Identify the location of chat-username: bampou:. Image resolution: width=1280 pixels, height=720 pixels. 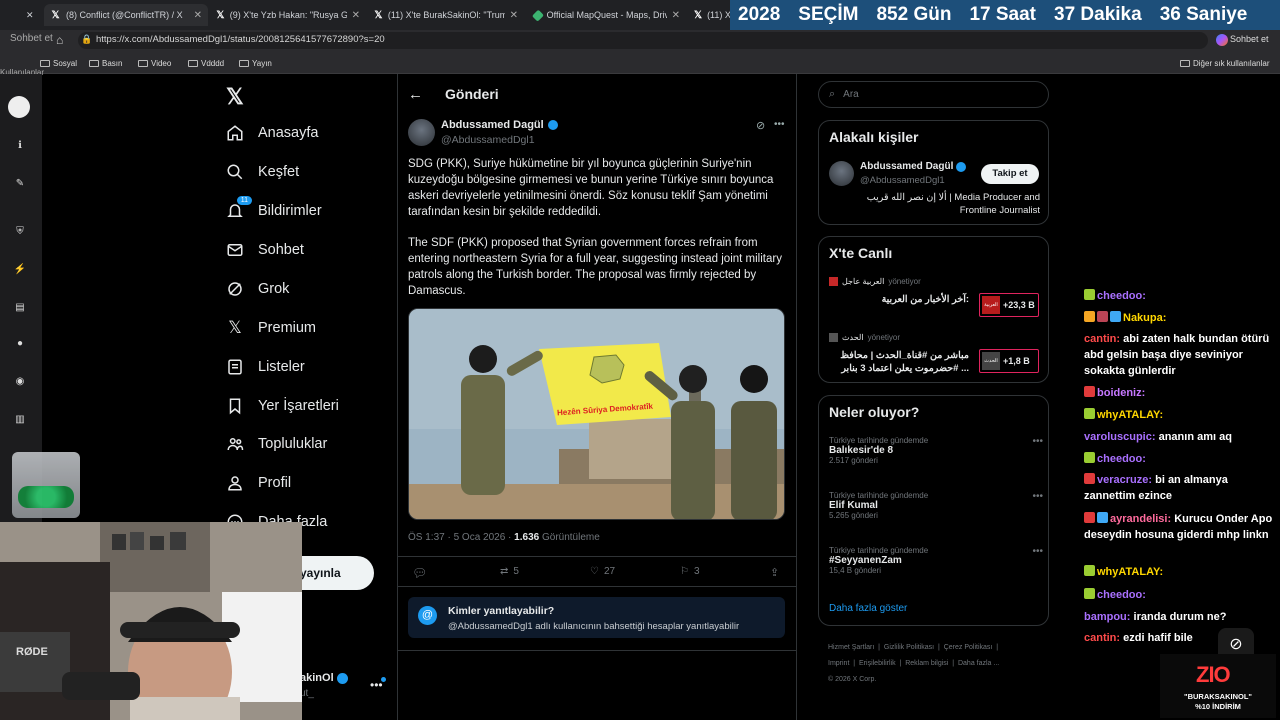
(1107, 617).